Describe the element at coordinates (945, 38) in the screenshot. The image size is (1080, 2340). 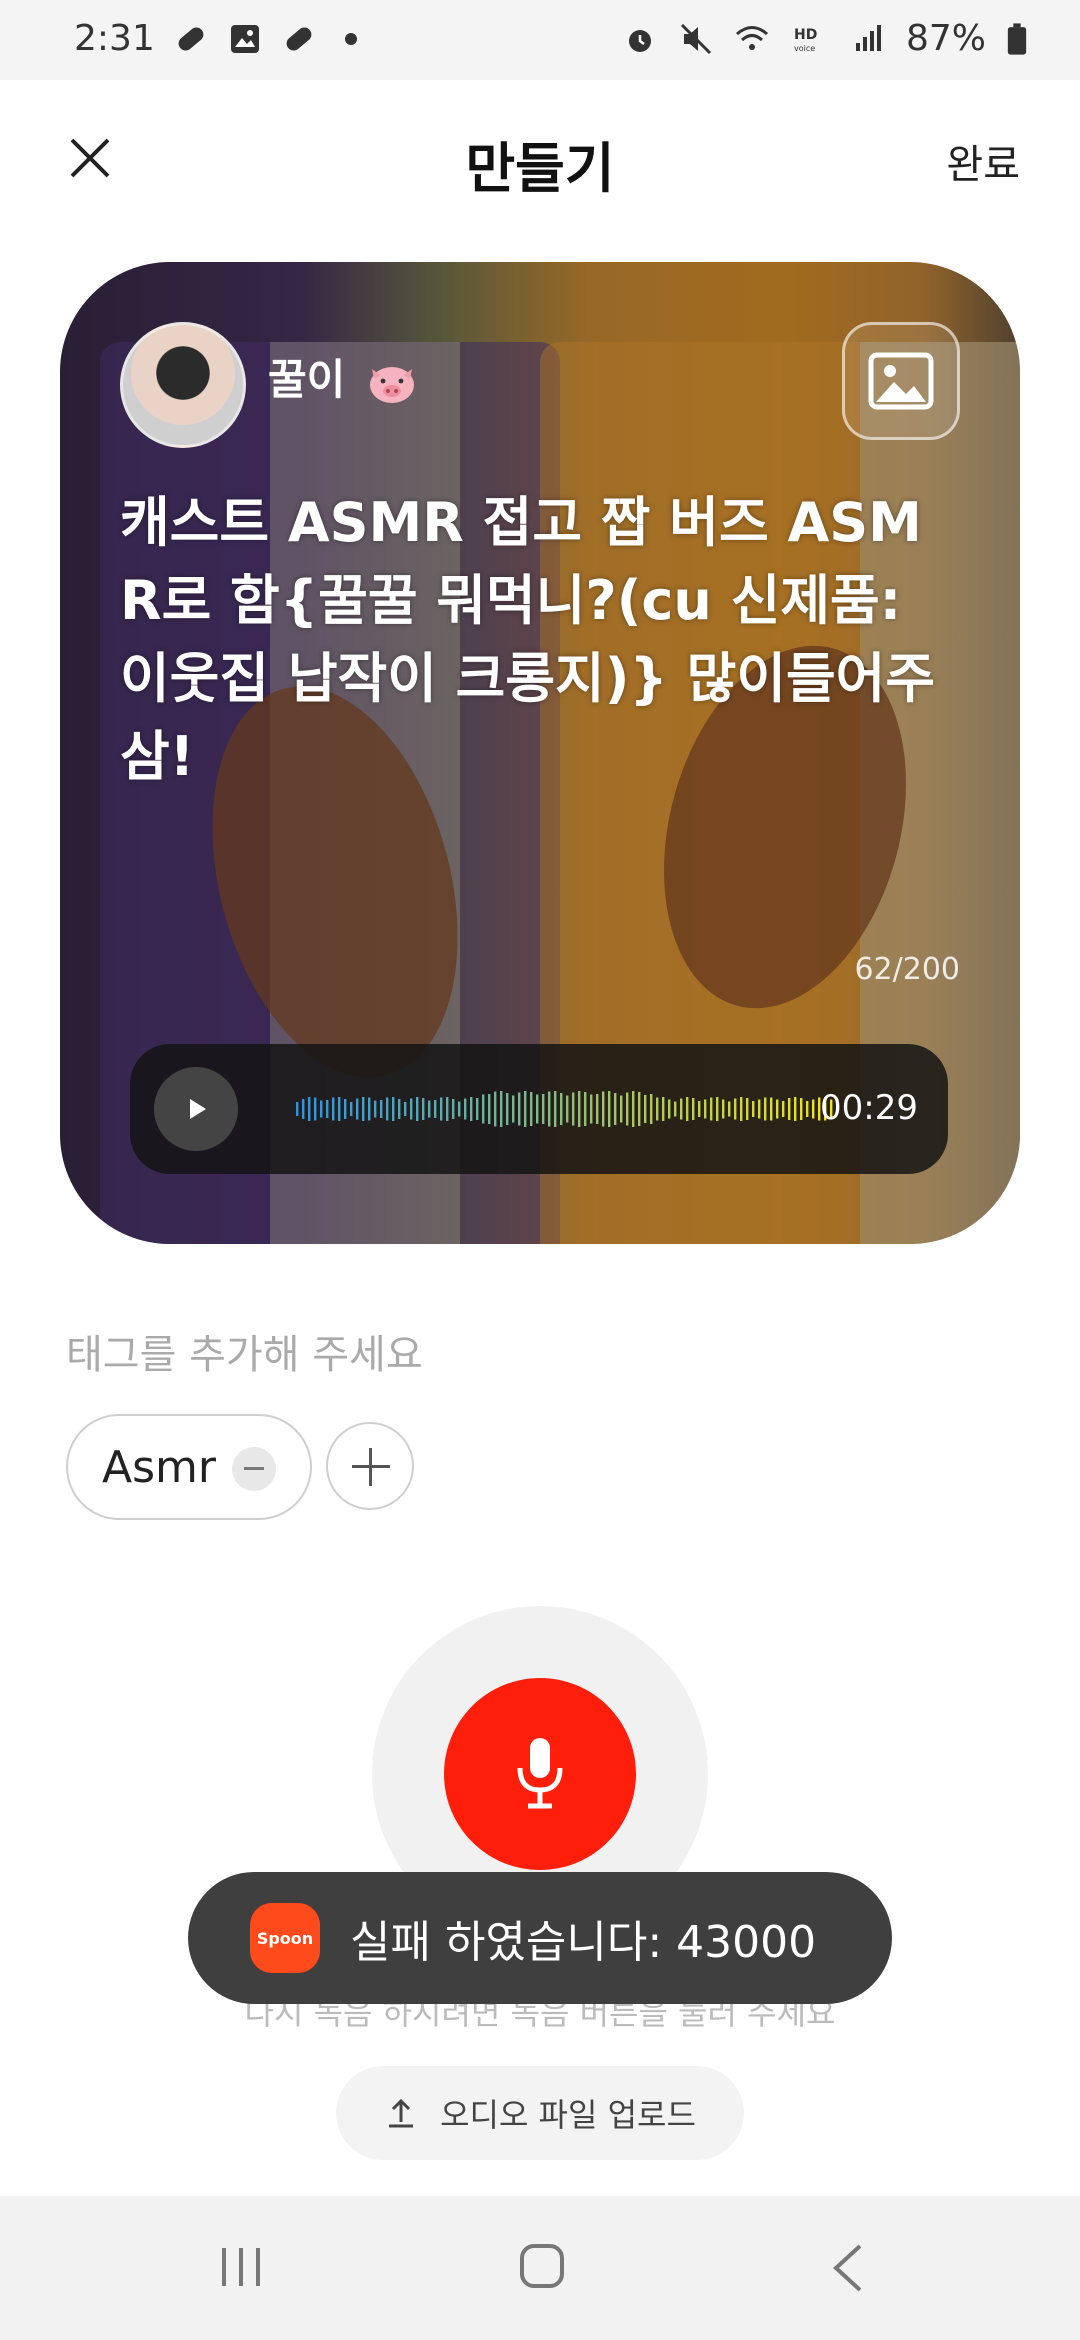
I see `battery-percent: 87%` at that location.